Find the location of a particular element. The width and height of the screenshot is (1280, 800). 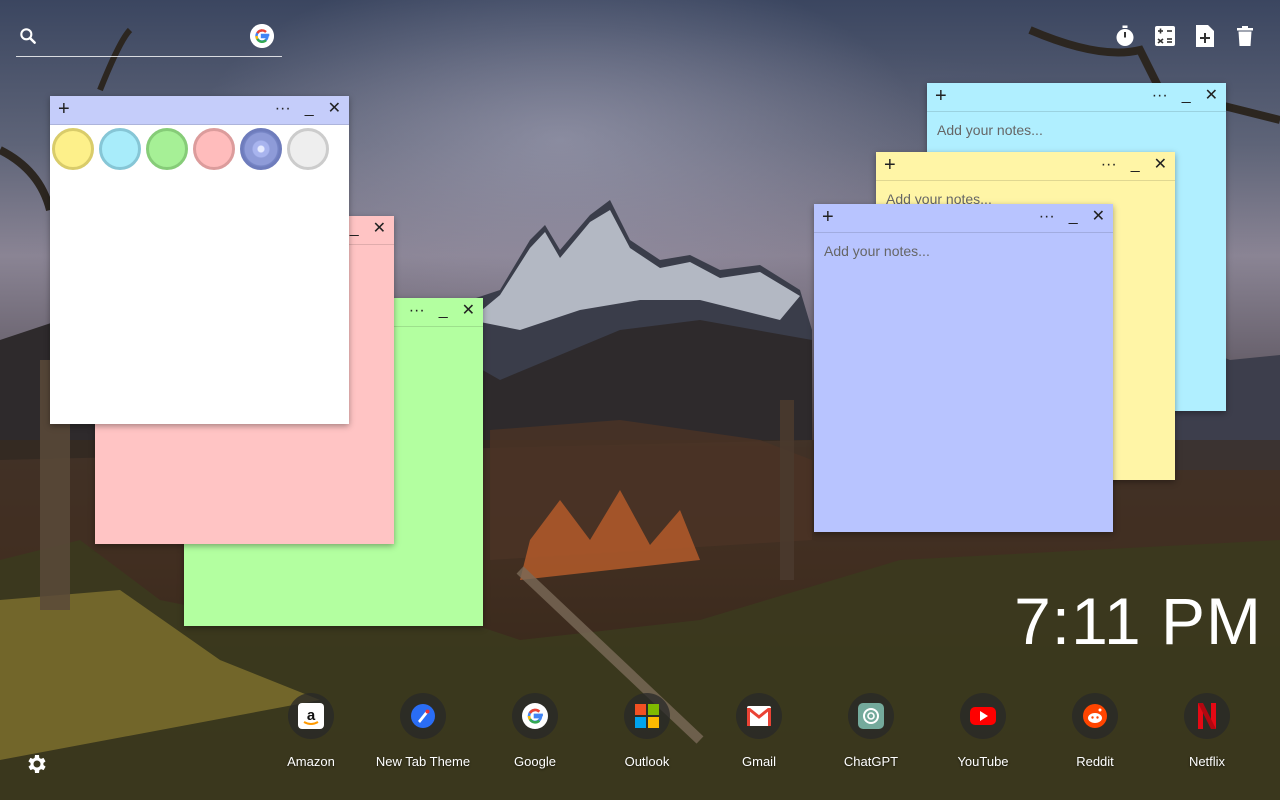

netflix-icon is located at coordinates (1207, 716).